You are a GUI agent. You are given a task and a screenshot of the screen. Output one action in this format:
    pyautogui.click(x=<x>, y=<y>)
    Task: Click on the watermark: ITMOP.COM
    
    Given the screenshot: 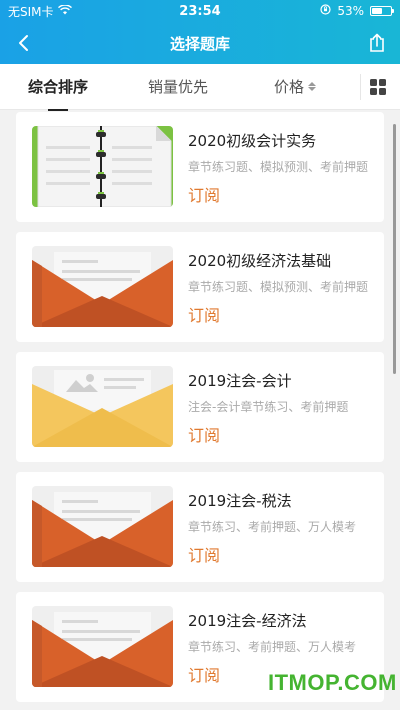 What is the action you would take?
    pyautogui.click(x=332, y=682)
    